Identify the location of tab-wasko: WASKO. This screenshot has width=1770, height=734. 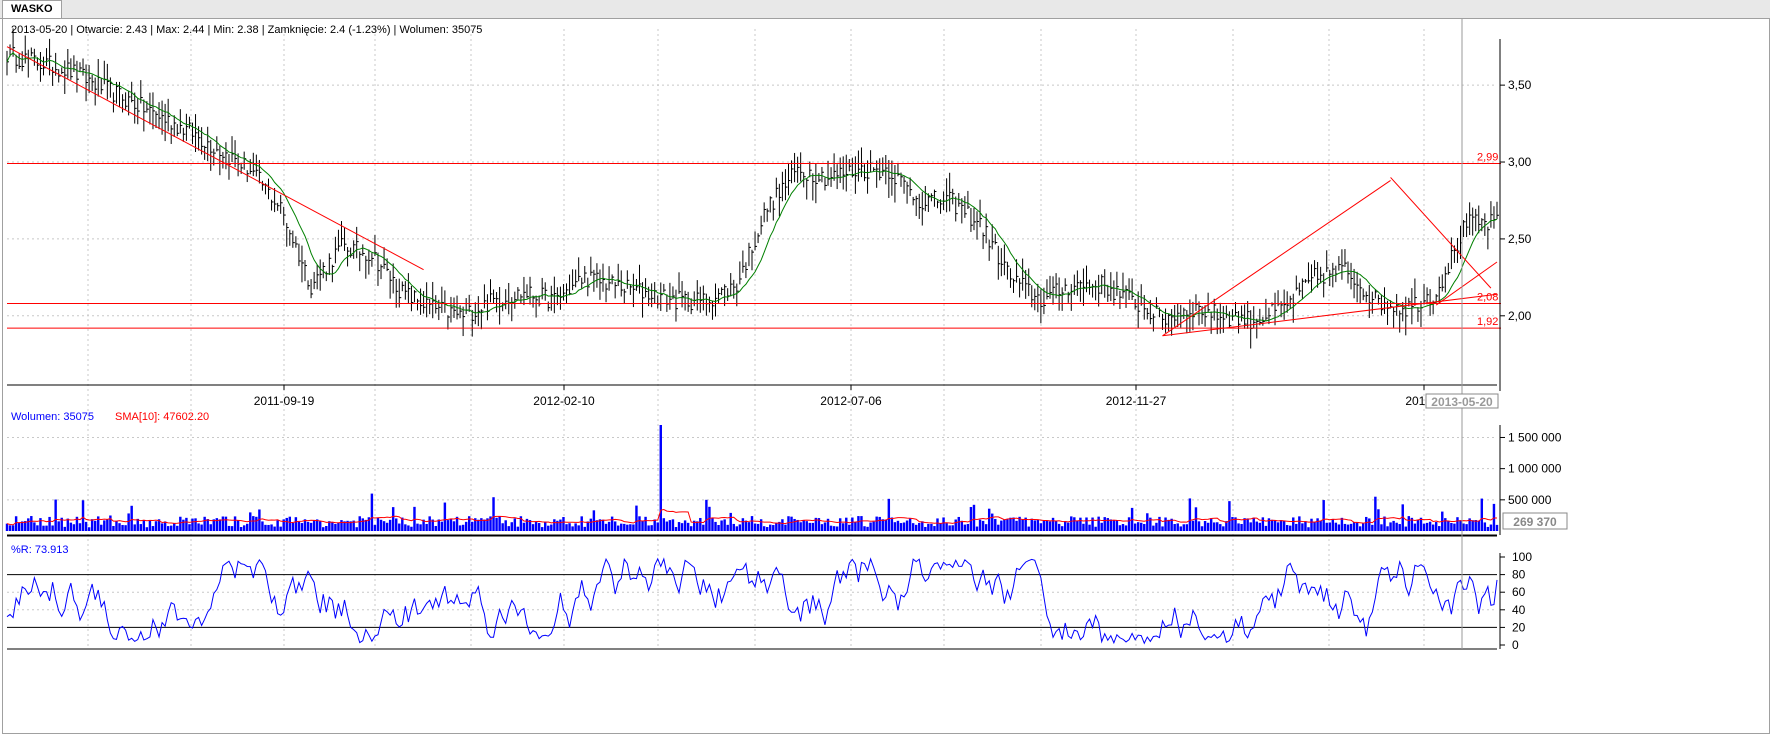
(32, 9).